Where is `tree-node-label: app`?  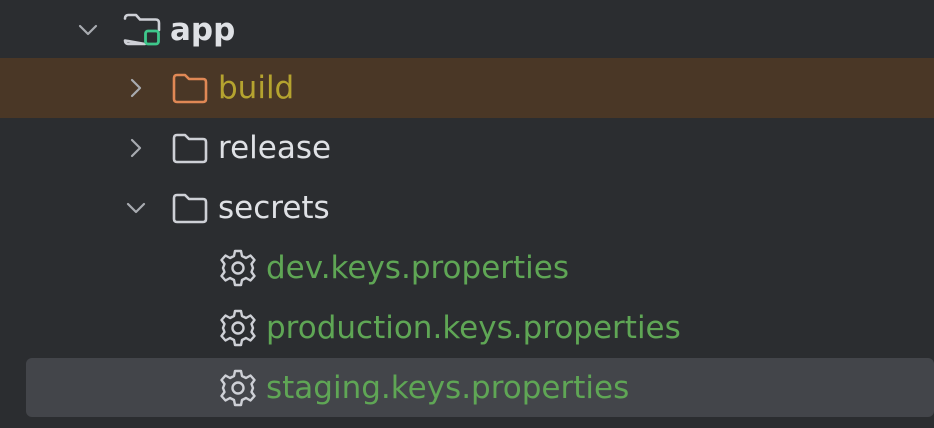 tree-node-label: app is located at coordinates (203, 30).